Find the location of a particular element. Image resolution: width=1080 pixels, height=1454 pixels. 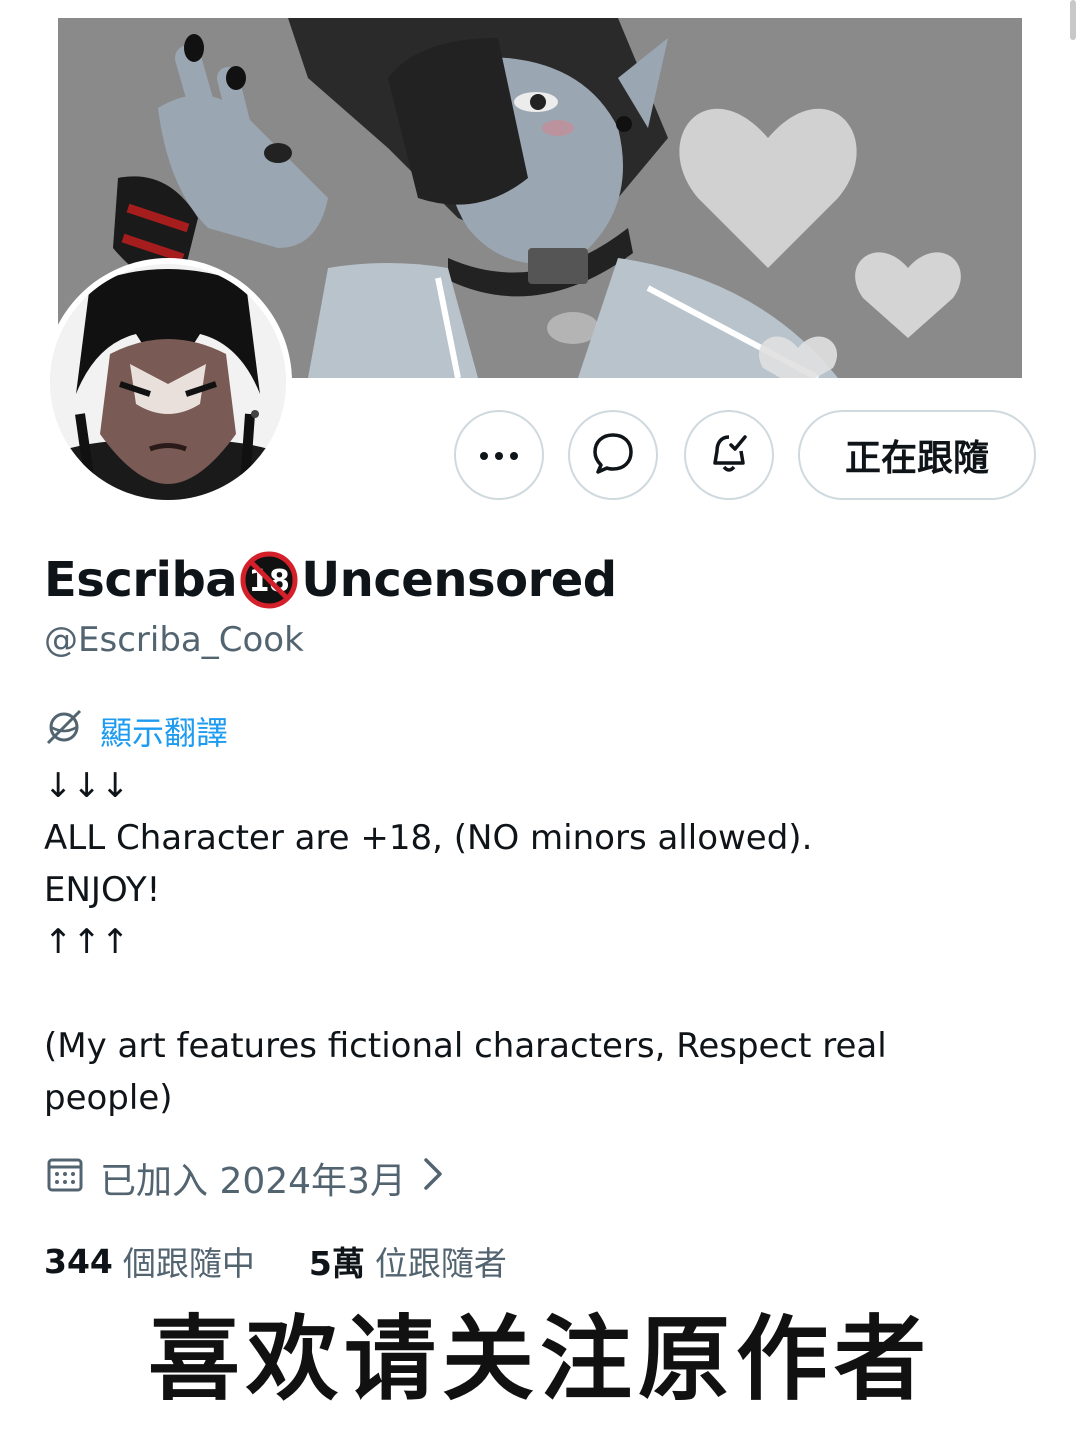

ellipsis-icon is located at coordinates (499, 455).